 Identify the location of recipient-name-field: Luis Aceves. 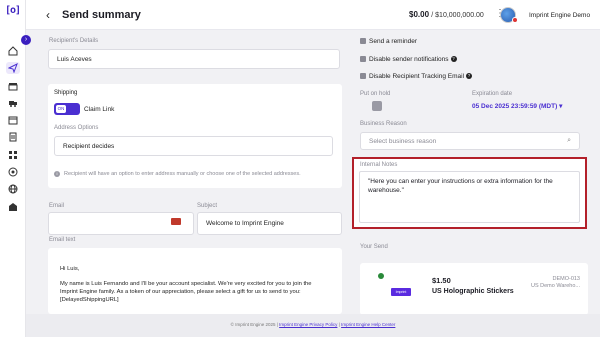
(194, 59).